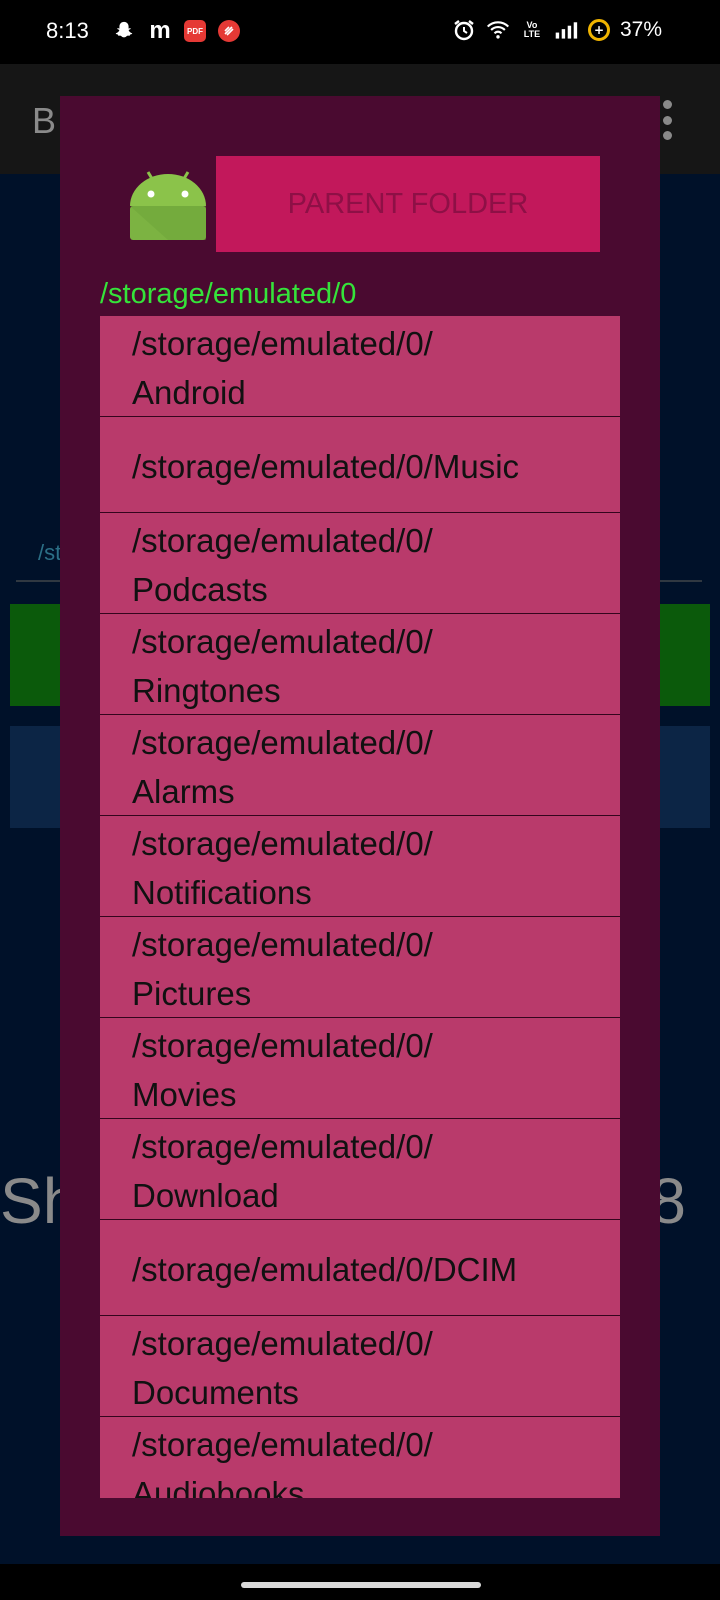 The width and height of the screenshot is (720, 1600). I want to click on folder-path-line2: Download, so click(205, 1195).